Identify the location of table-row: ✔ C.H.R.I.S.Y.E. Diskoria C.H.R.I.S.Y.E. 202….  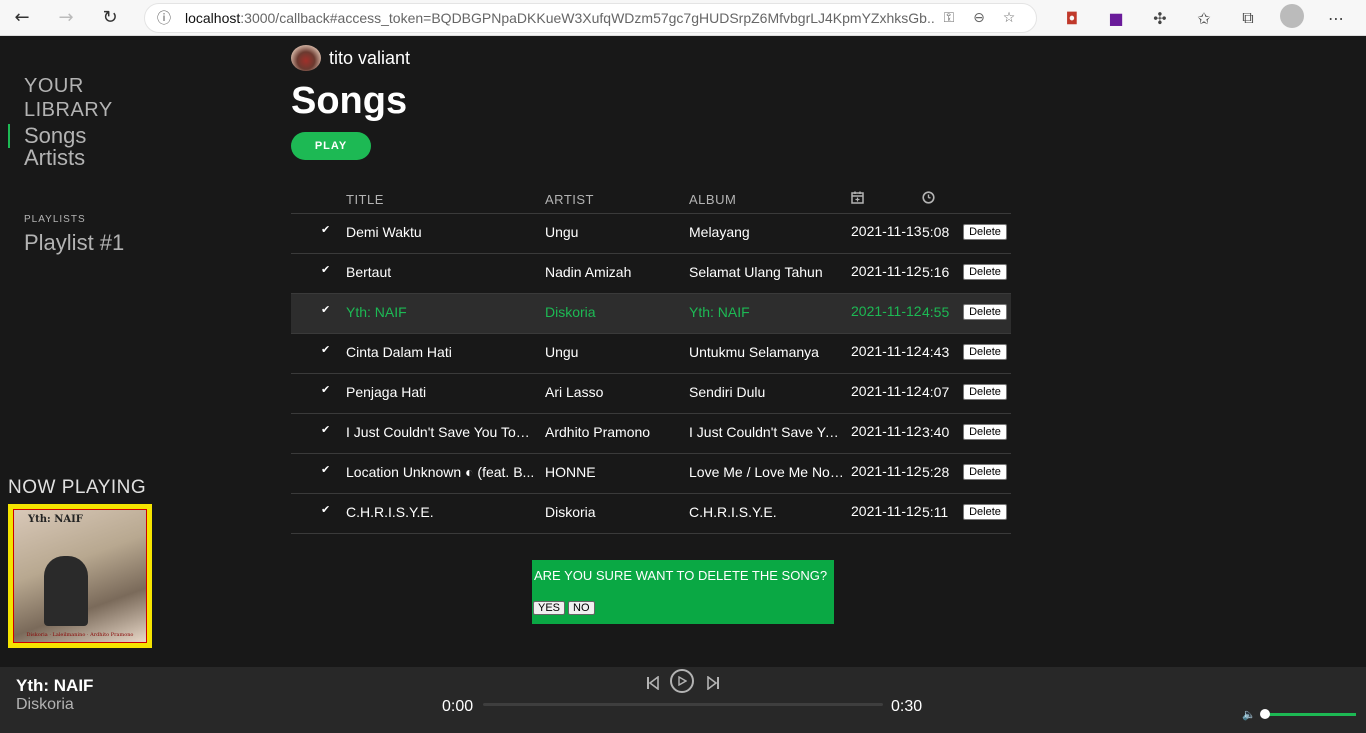
(651, 514).